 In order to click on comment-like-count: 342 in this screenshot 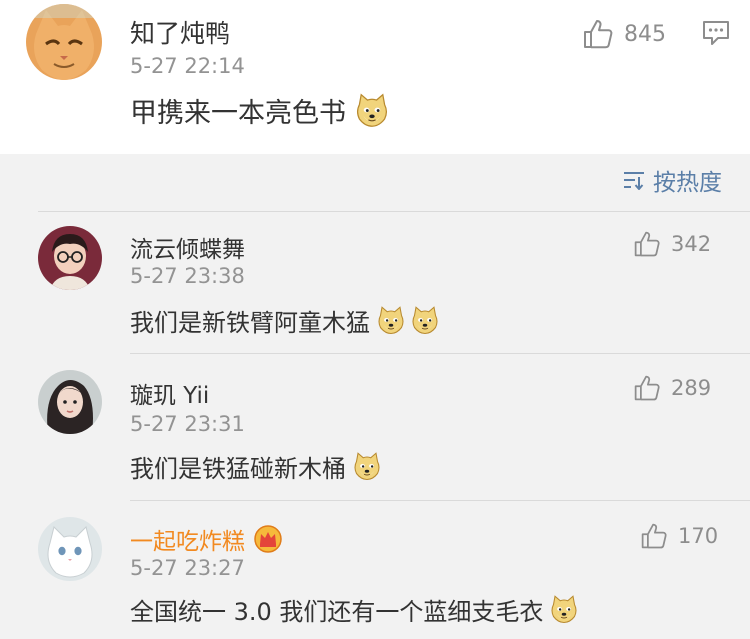, I will do `click(691, 244)`.